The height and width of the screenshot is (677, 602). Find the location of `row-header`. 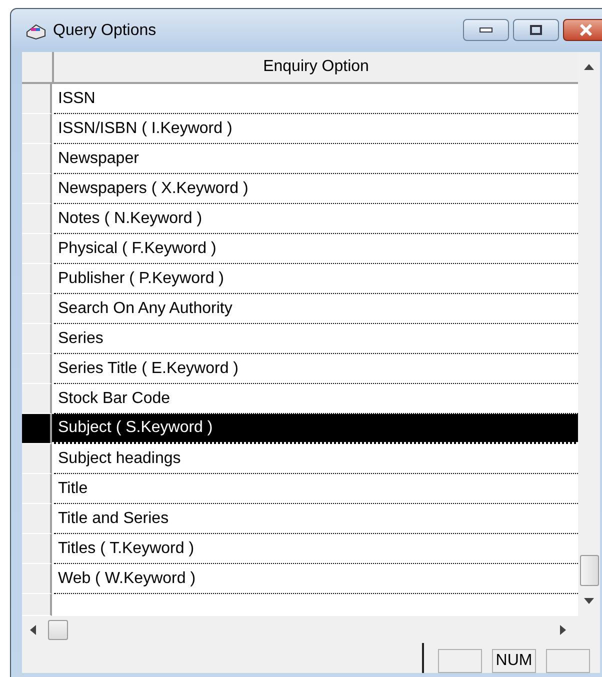

row-header is located at coordinates (37, 429).